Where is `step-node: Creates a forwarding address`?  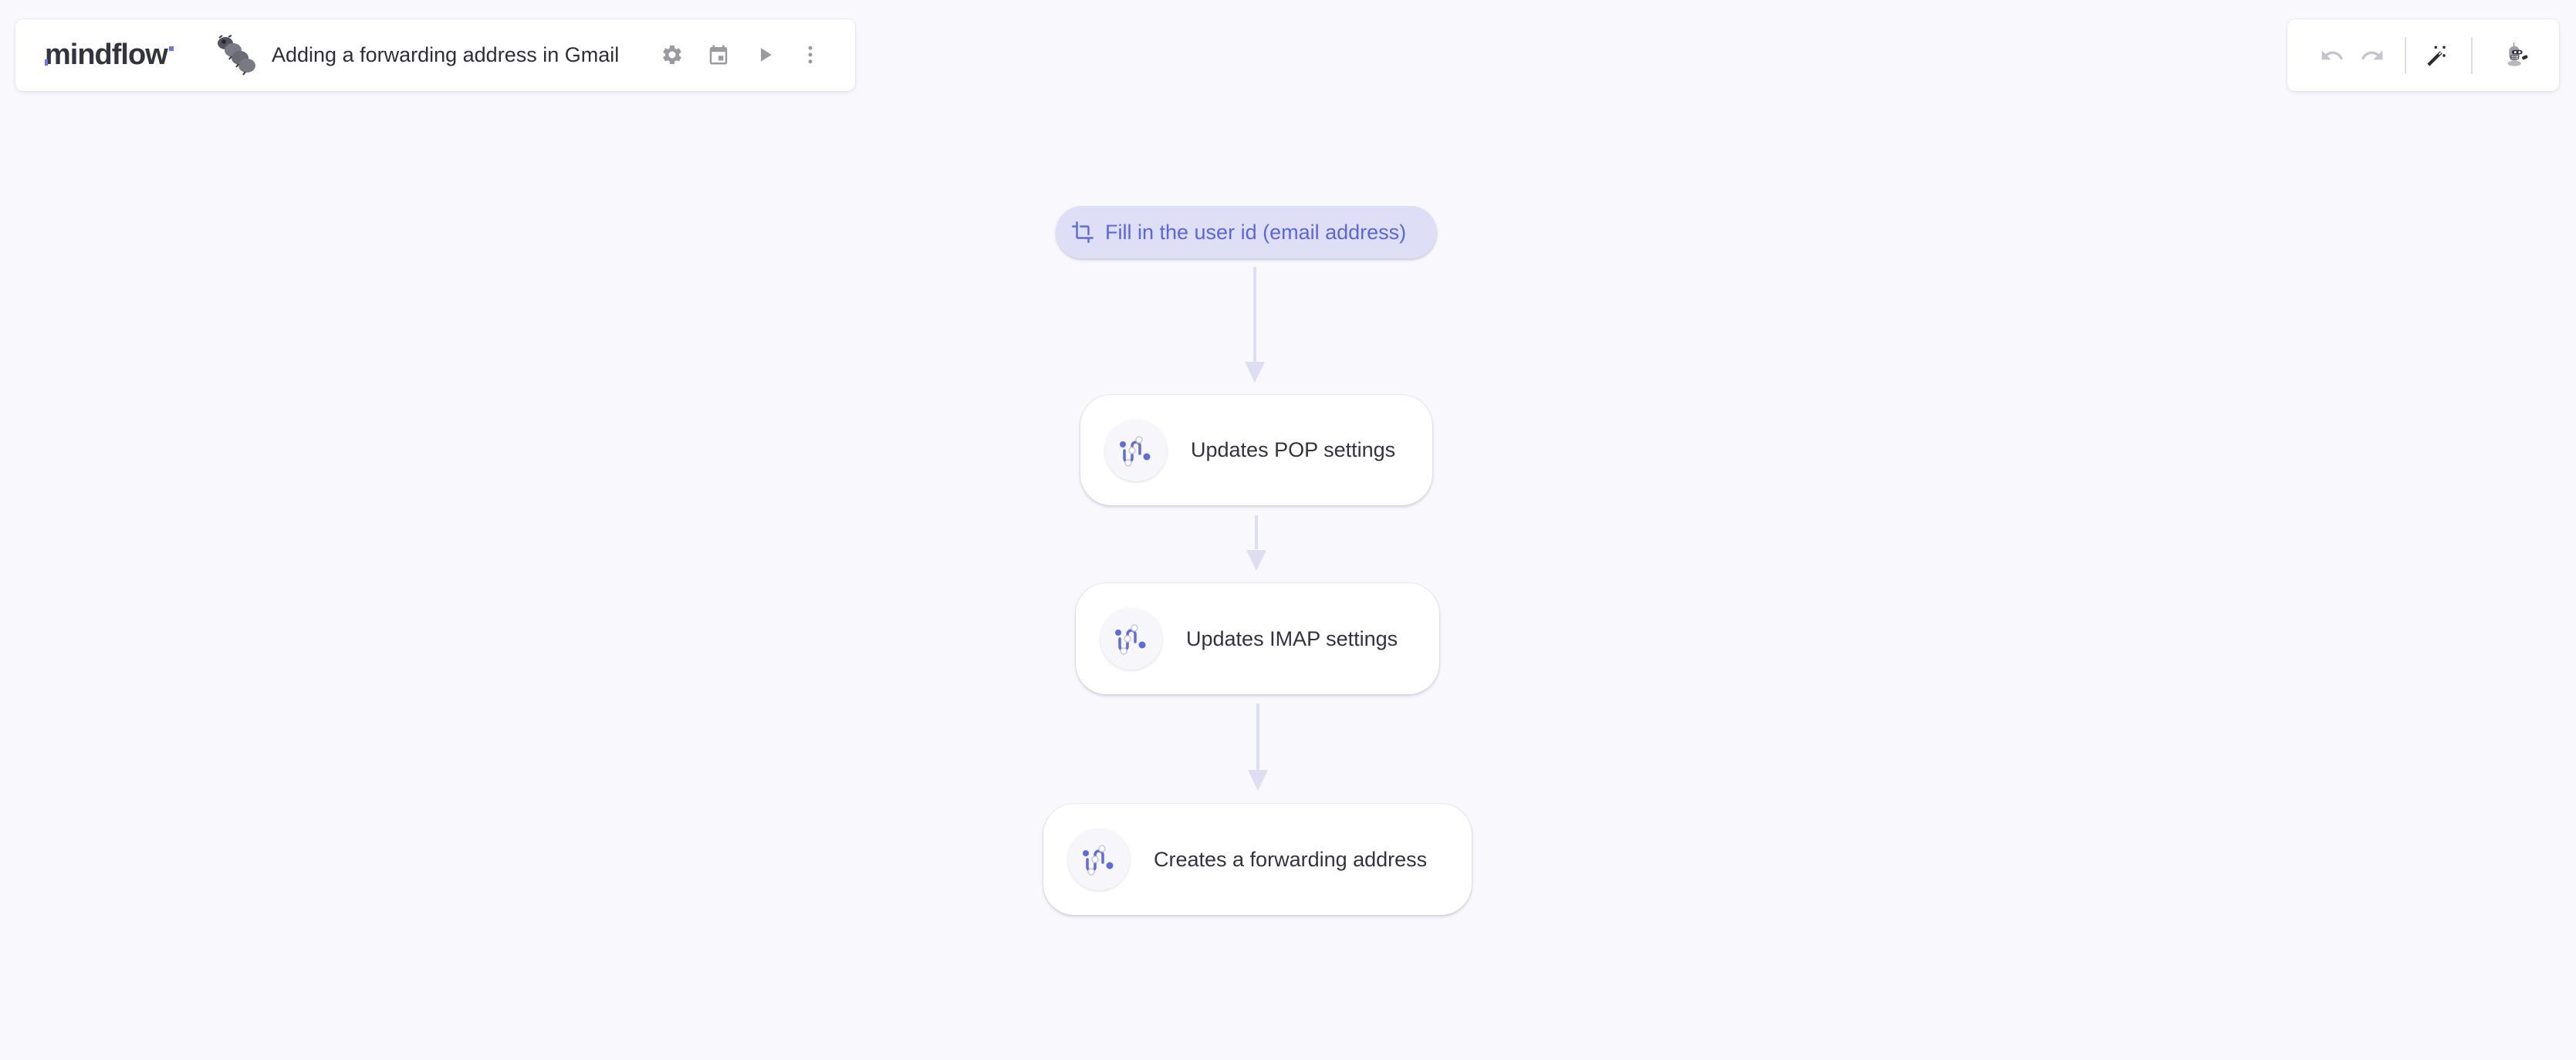
step-node: Creates a forwarding address is located at coordinates (1257, 859).